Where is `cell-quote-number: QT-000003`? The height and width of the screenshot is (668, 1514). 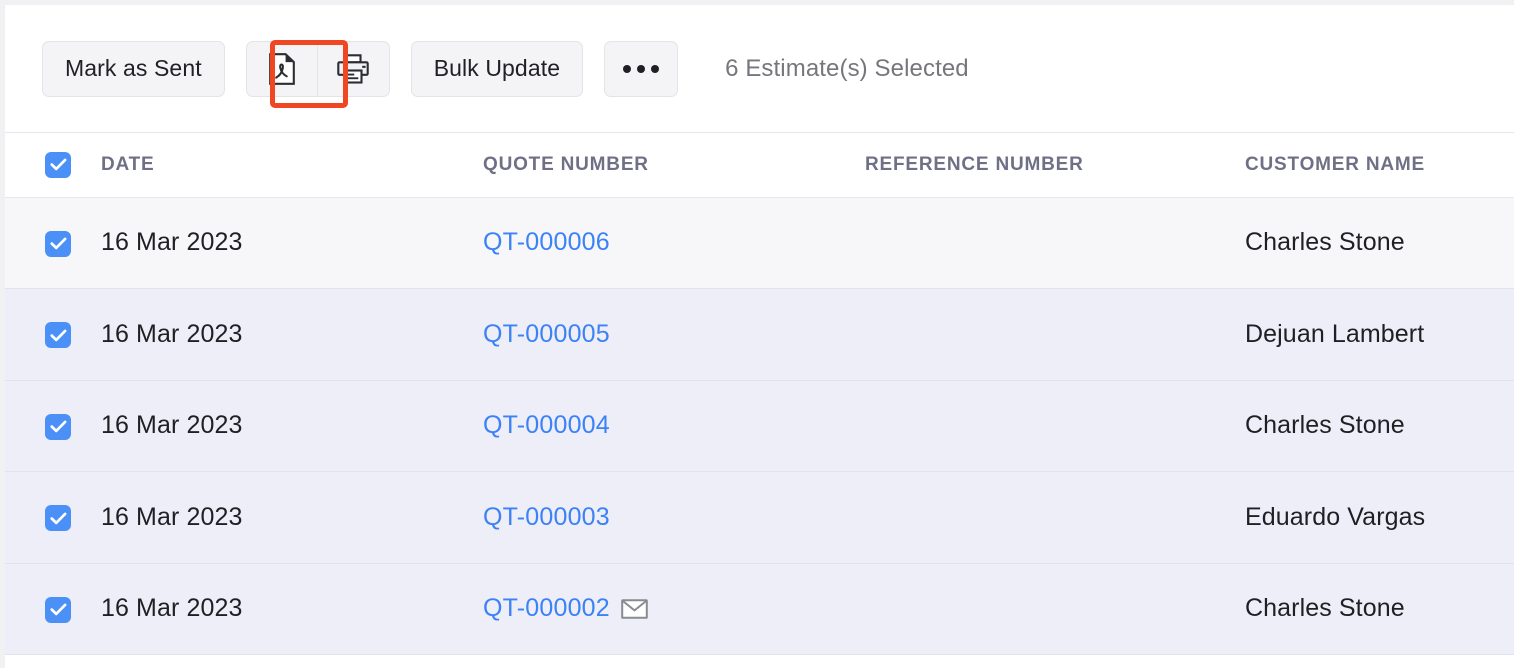
cell-quote-number: QT-000003 is located at coordinates (674, 518).